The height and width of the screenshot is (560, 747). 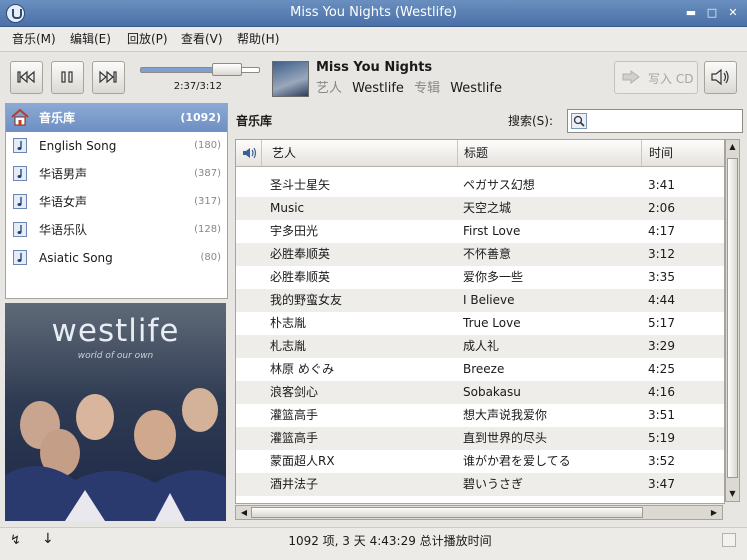 What do you see at coordinates (480, 277) in the screenshot?
I see `table-row: 必胜奉顺英 爱你多一些 3:35` at bounding box center [480, 277].